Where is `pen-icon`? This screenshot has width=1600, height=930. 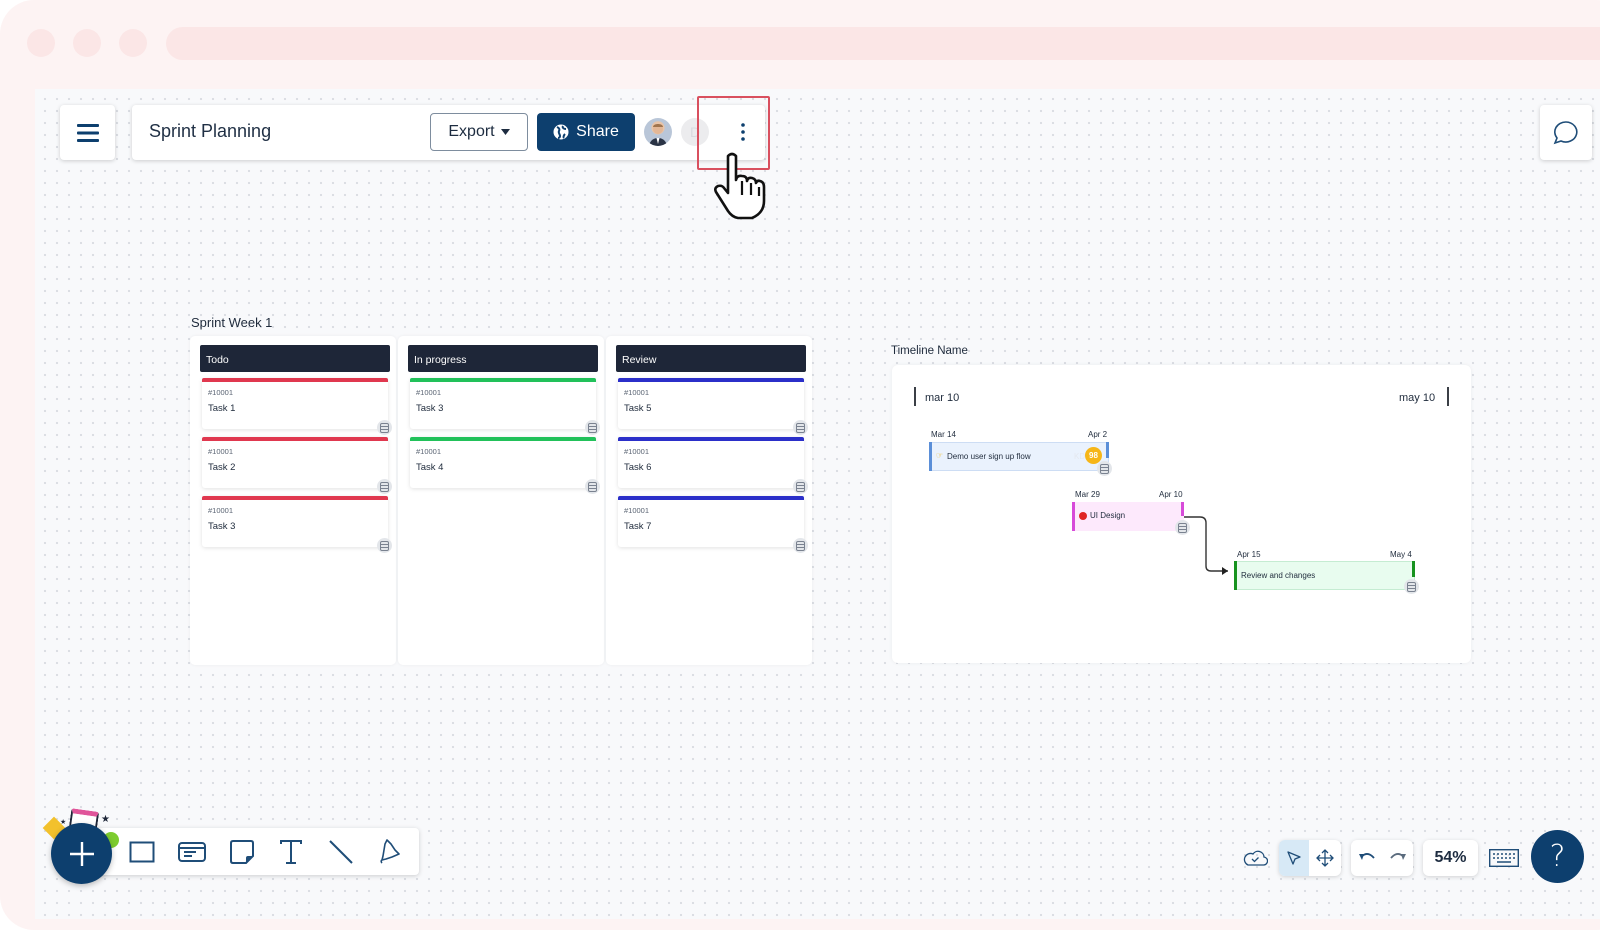 pen-icon is located at coordinates (390, 851).